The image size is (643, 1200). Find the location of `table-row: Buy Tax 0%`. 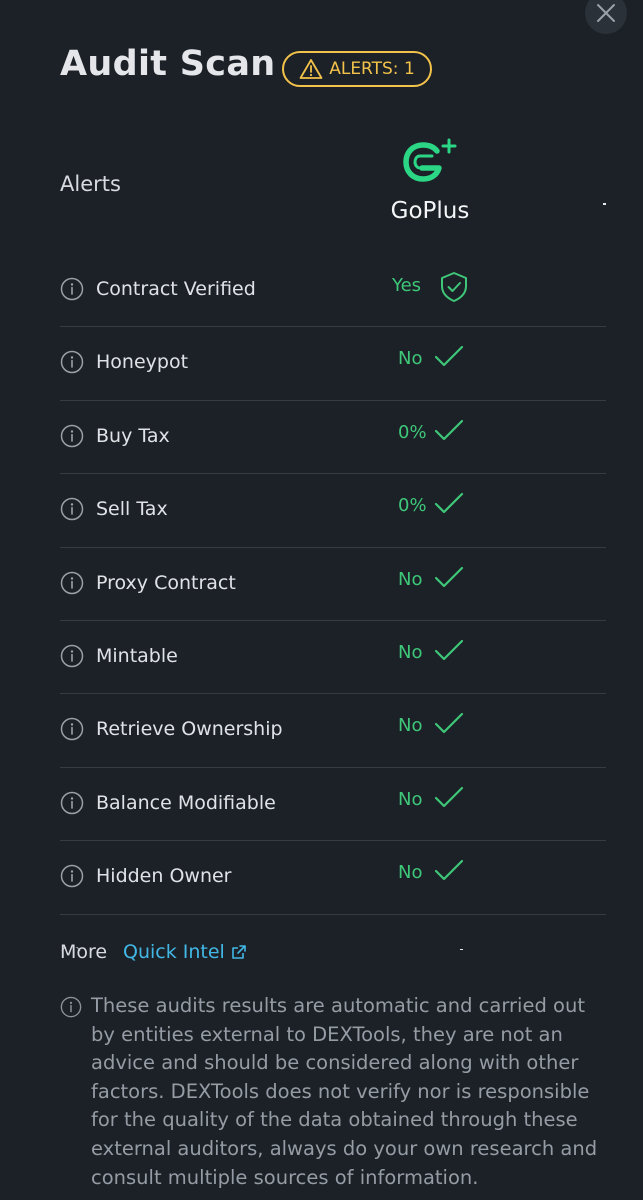

table-row: Buy Tax 0% is located at coordinates (333, 438).